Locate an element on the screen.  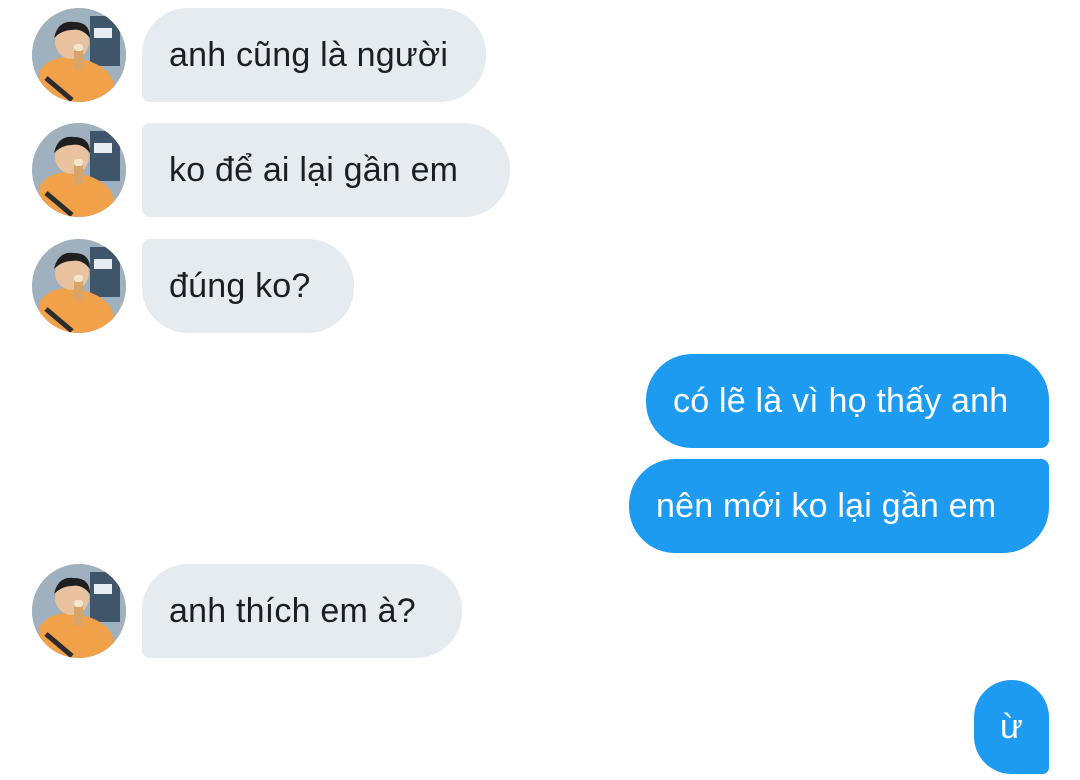
message-bubble-outgoing: nên mới ko lại gần em is located at coordinates (839, 506).